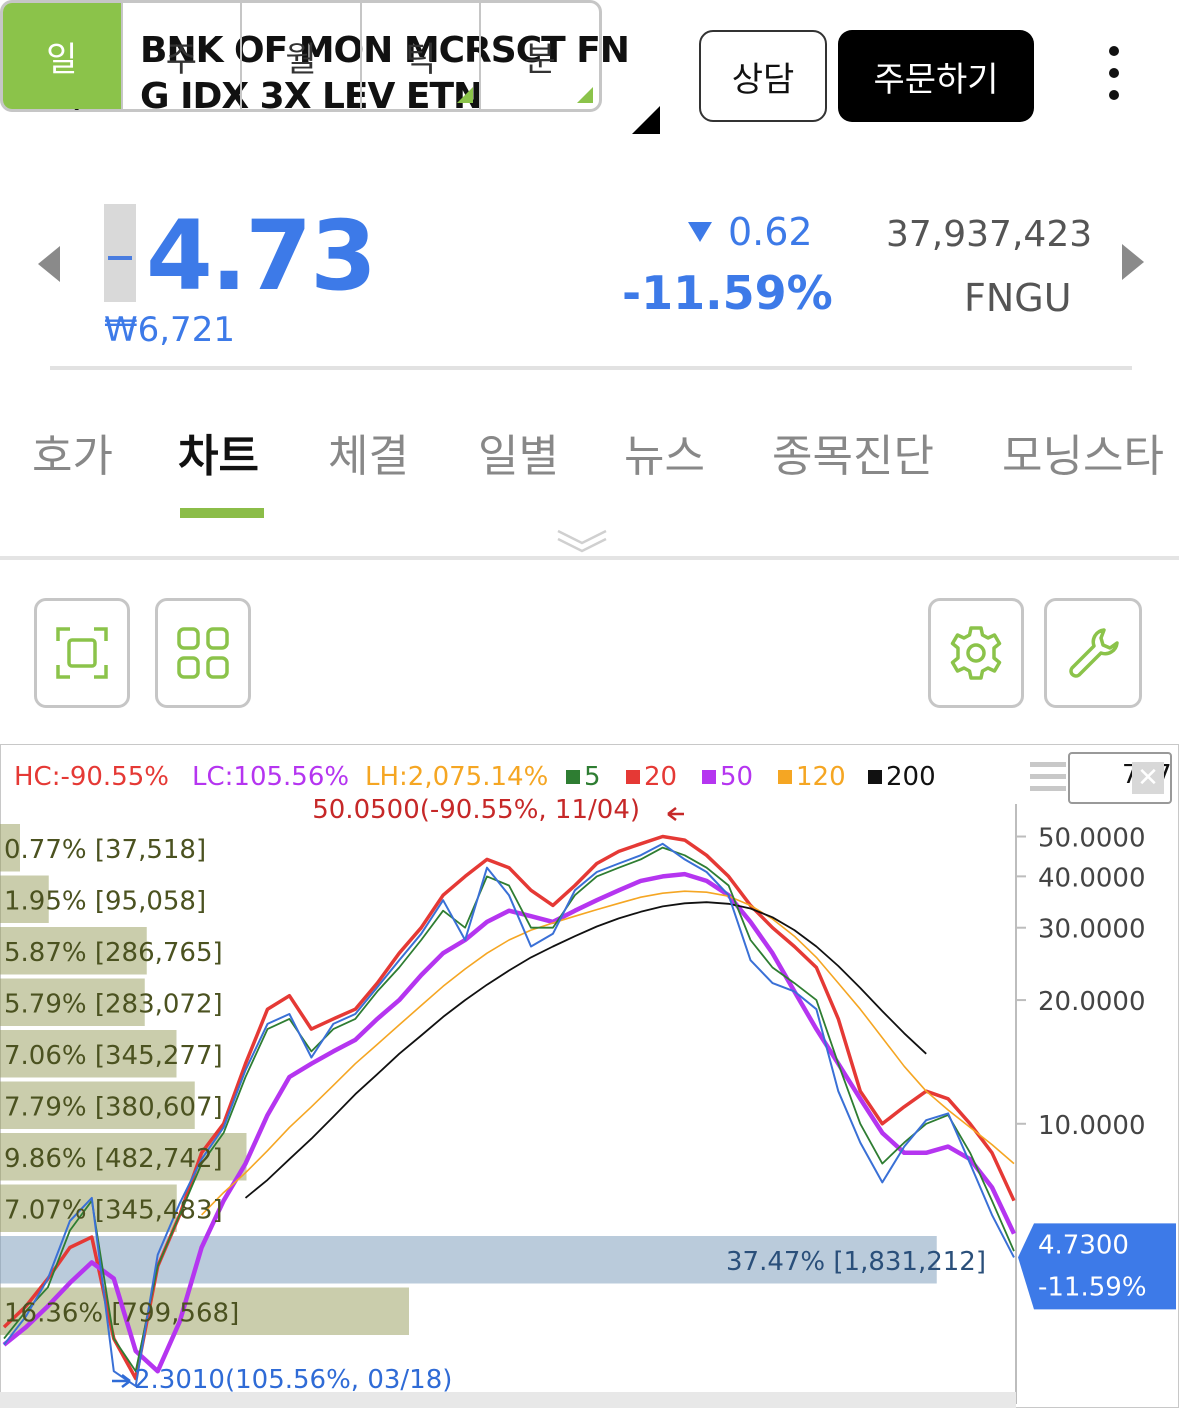  I want to click on next-stock-arrow-icon, so click(1133, 262).